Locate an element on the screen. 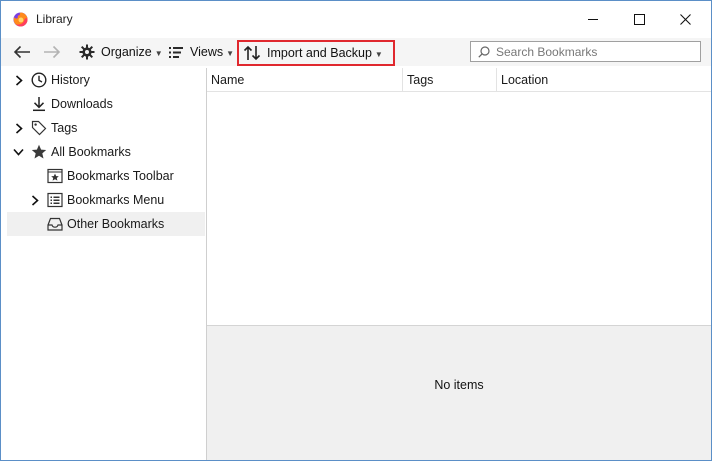 Image resolution: width=712 pixels, height=461 pixels. tag-icon is located at coordinates (39, 128).